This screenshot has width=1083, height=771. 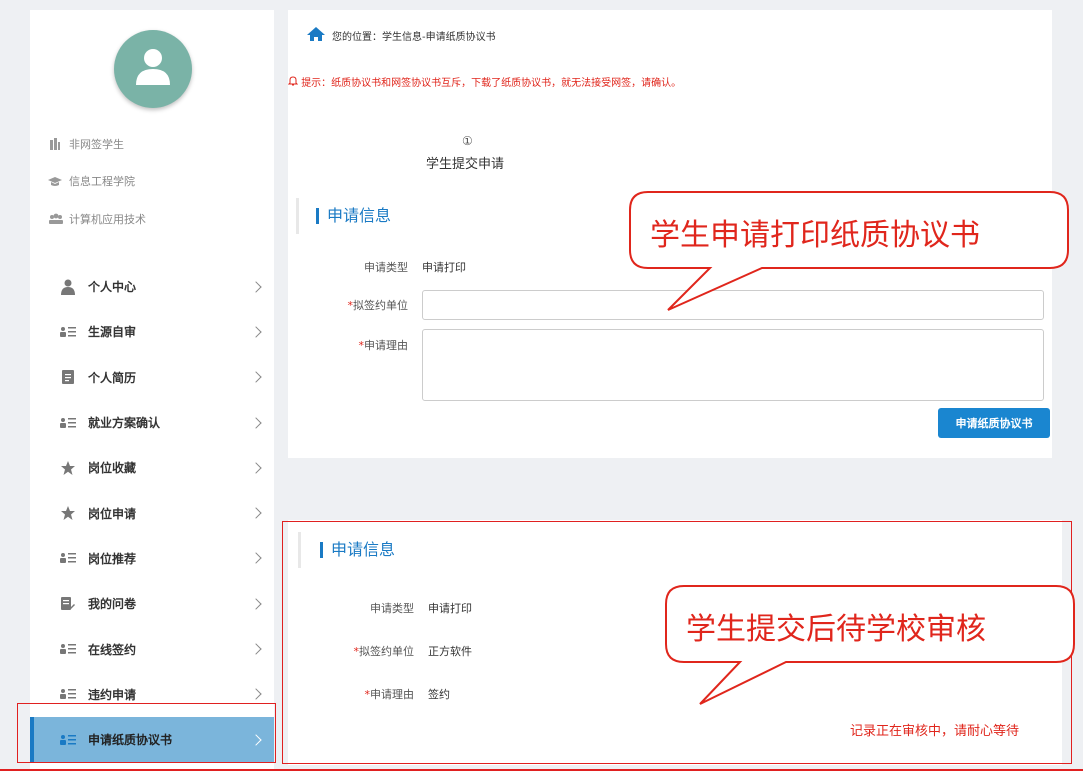 I want to click on callout-text-second: 学生提交后待学校审核, so click(x=836, y=629).